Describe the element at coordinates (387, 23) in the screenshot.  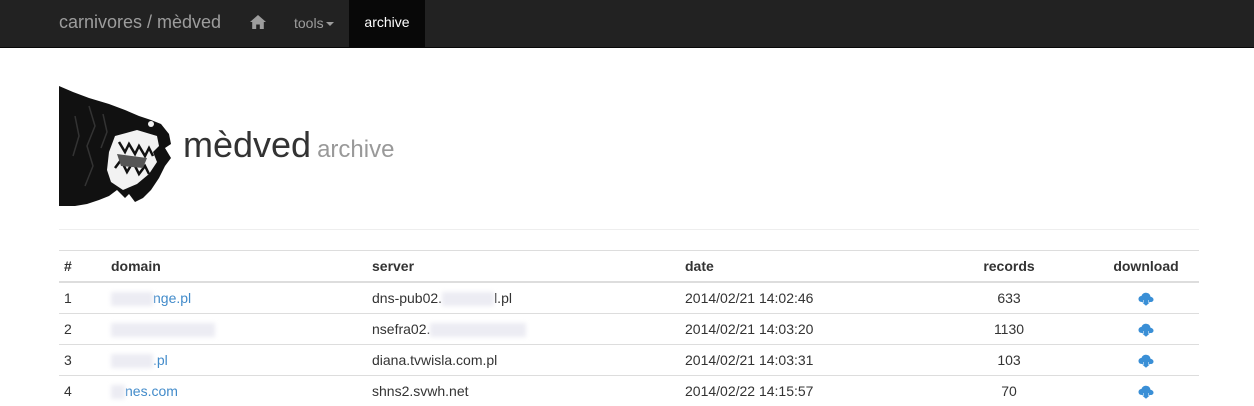
I see `tab-archive: archive` at that location.